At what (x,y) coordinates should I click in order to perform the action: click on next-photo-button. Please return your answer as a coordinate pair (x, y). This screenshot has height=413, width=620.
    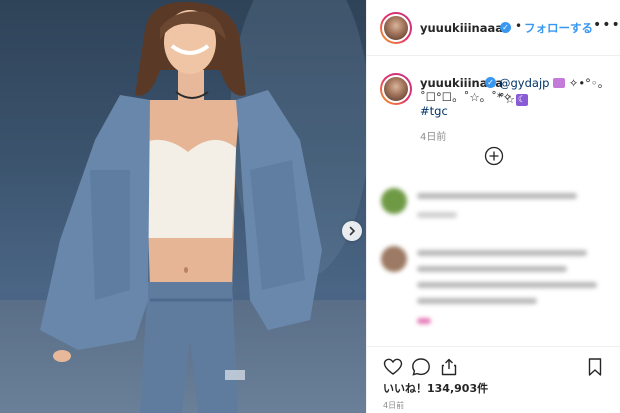
    Looking at the image, I should click on (352, 231).